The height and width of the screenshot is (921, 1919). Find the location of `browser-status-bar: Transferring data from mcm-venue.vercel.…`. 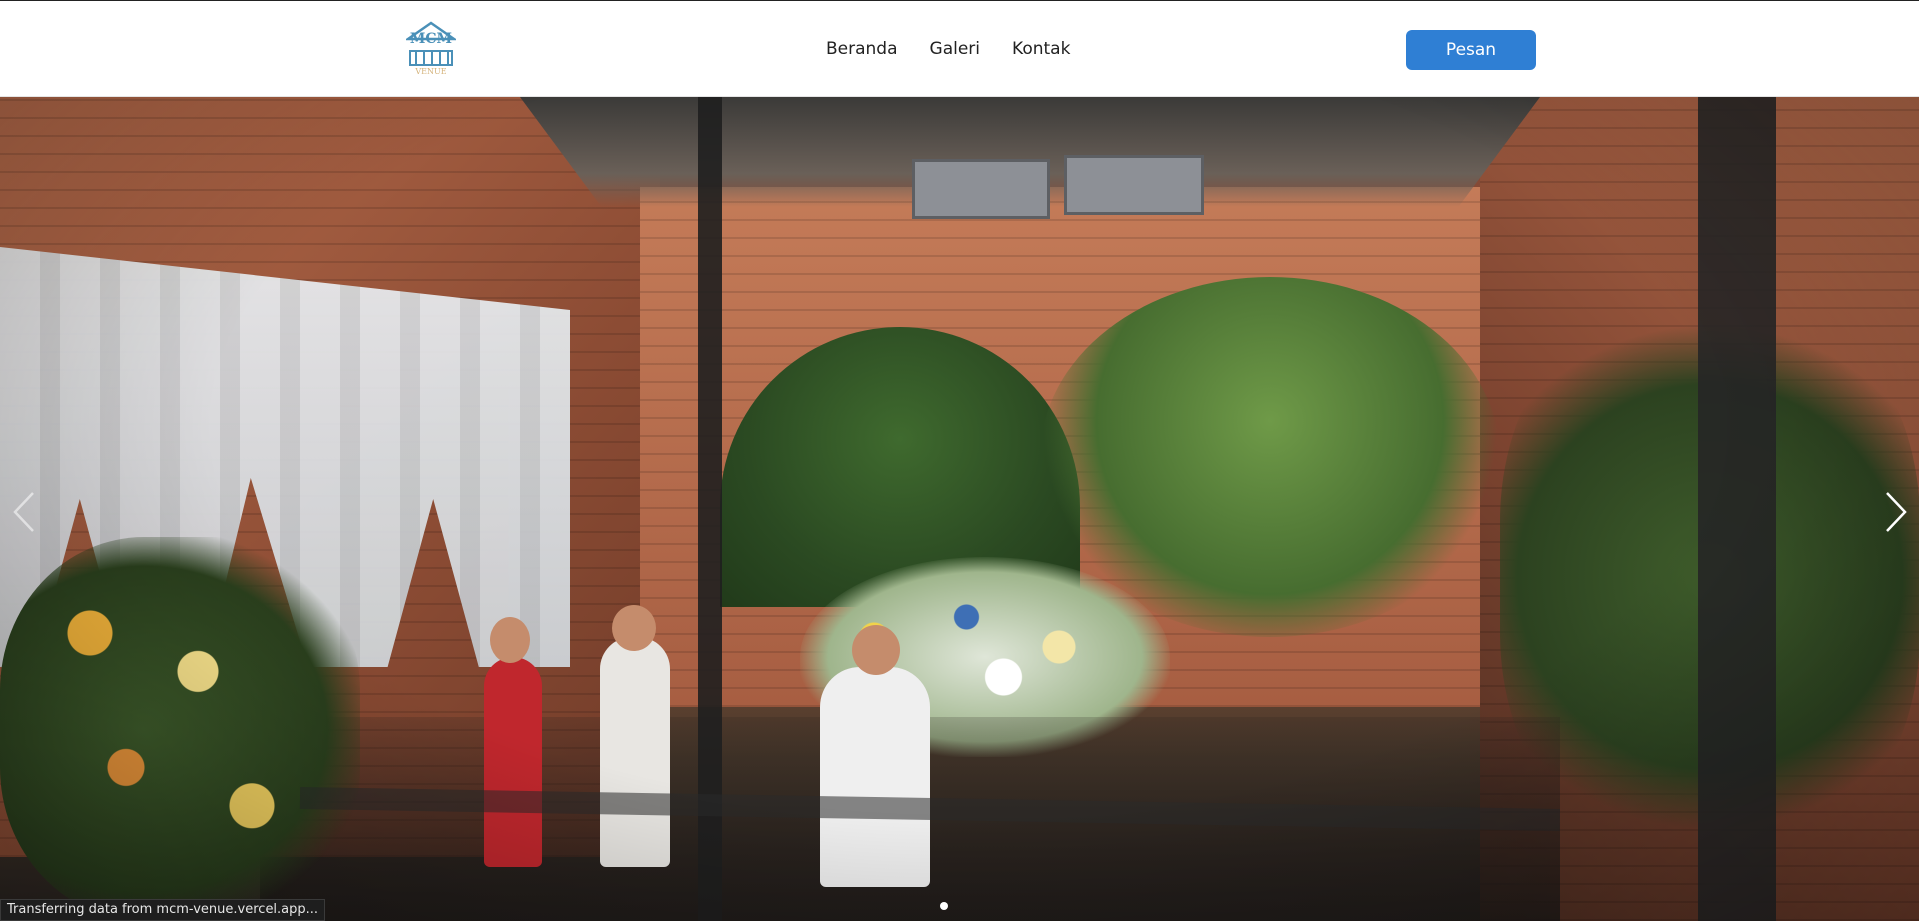

browser-status-bar: Transferring data from mcm-venue.vercel.… is located at coordinates (163, 910).